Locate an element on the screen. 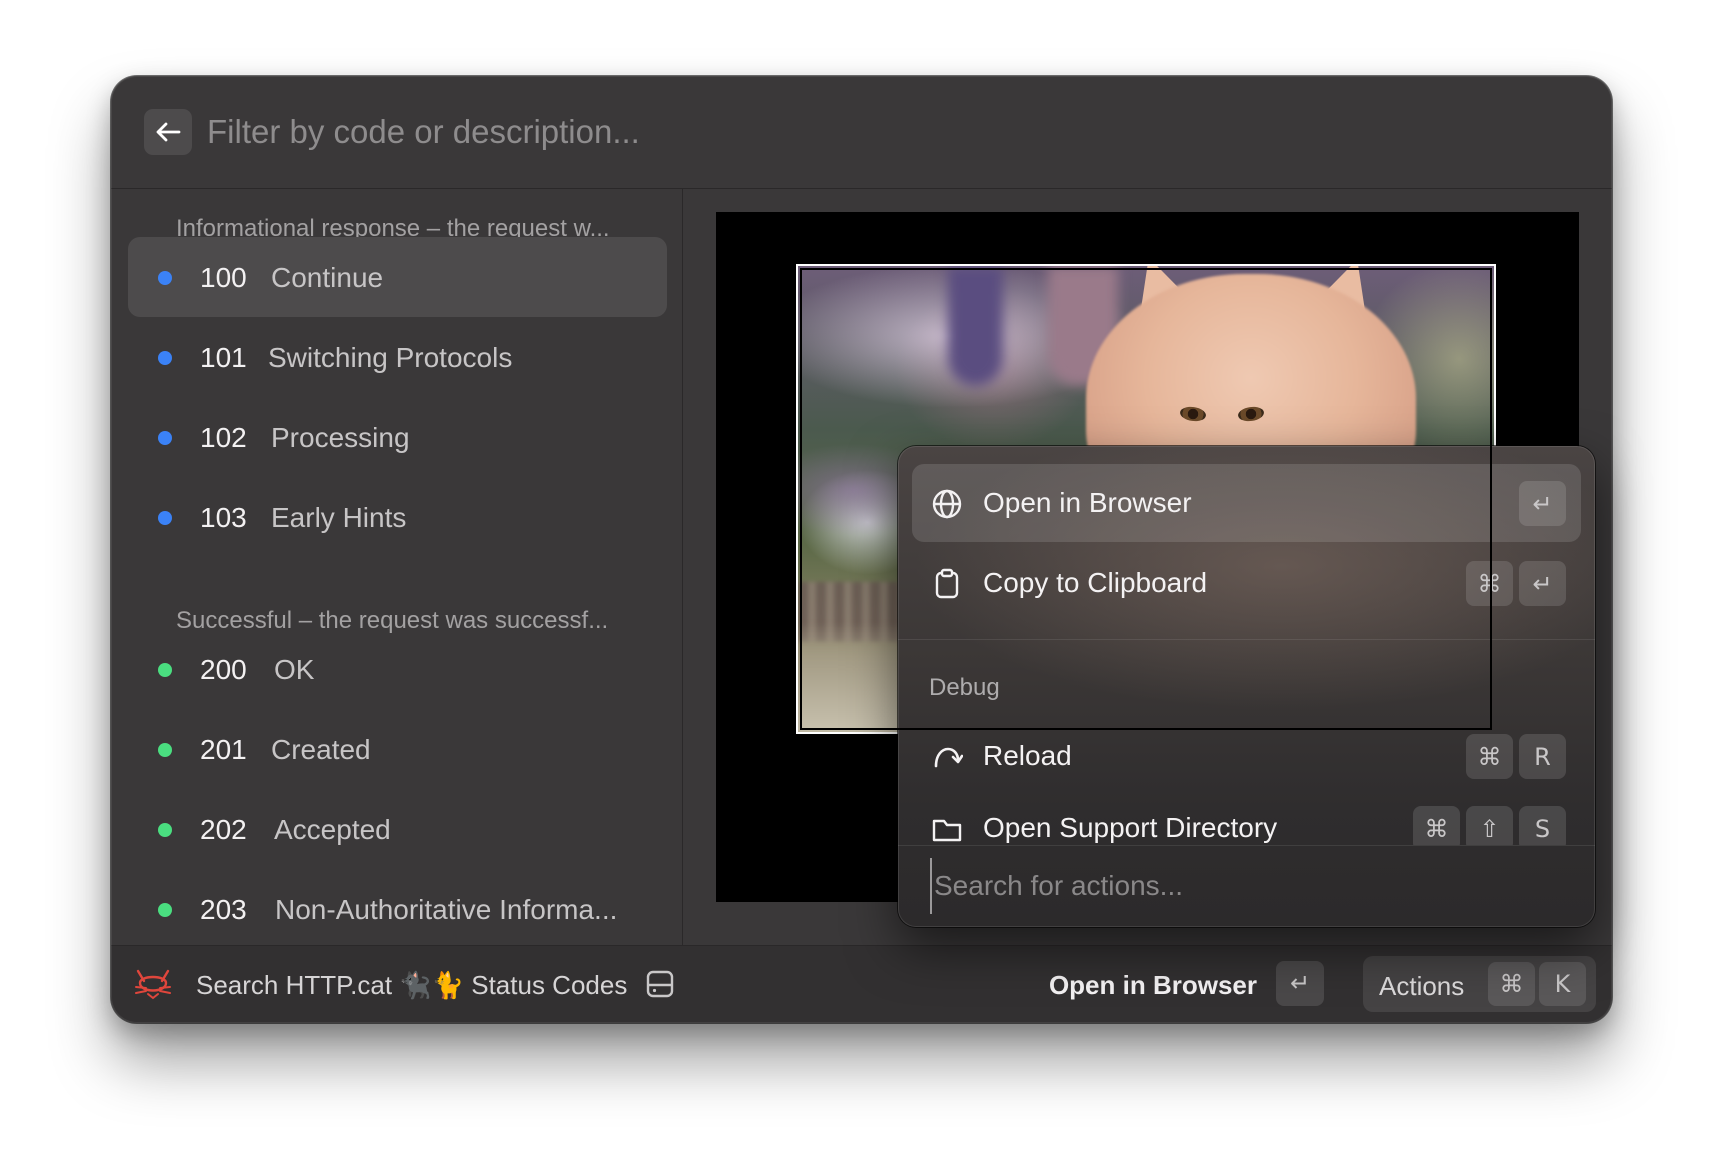  hard-drive-icon is located at coordinates (660, 984).